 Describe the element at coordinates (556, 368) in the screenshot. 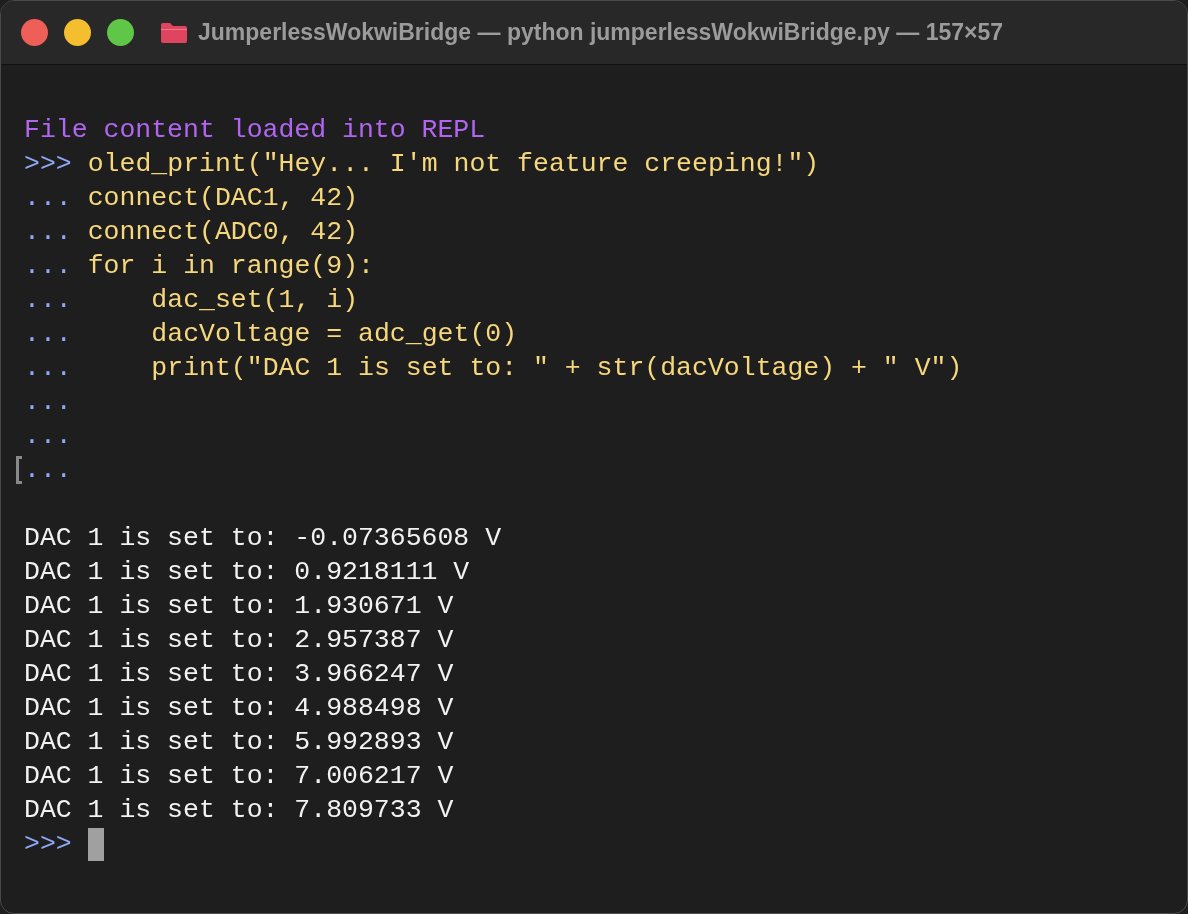

I see `code-line: print("DAC 1 is set to: " + str(dacVoltage) + " V")` at that location.